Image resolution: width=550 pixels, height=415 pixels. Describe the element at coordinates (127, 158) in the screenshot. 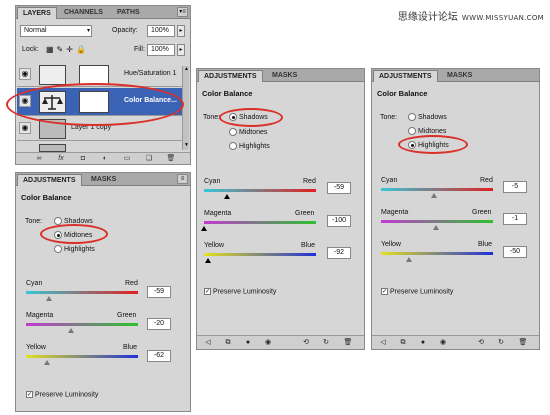

I see `folder-icon: ▭` at that location.